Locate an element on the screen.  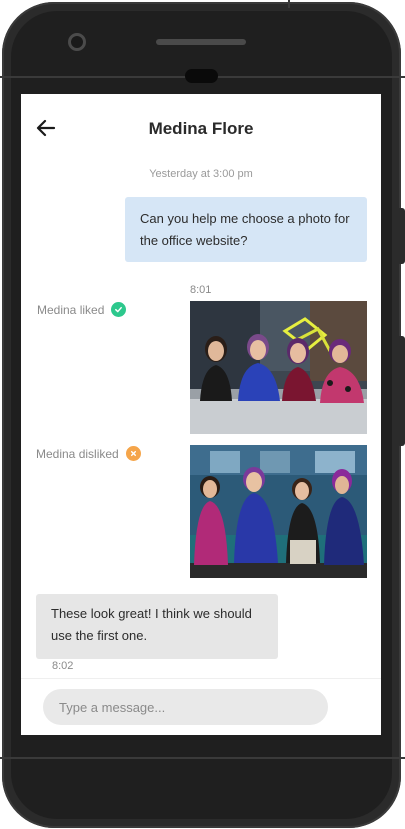
reaction-disliked: Medina disliked is located at coordinates (88, 453).